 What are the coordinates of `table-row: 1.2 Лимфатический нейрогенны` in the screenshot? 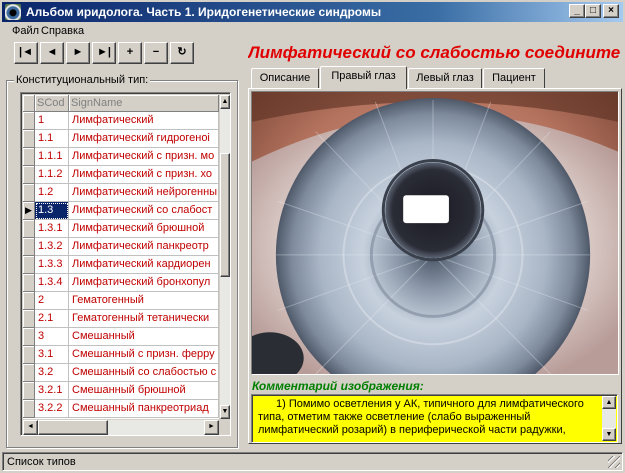 It's located at (121, 193).